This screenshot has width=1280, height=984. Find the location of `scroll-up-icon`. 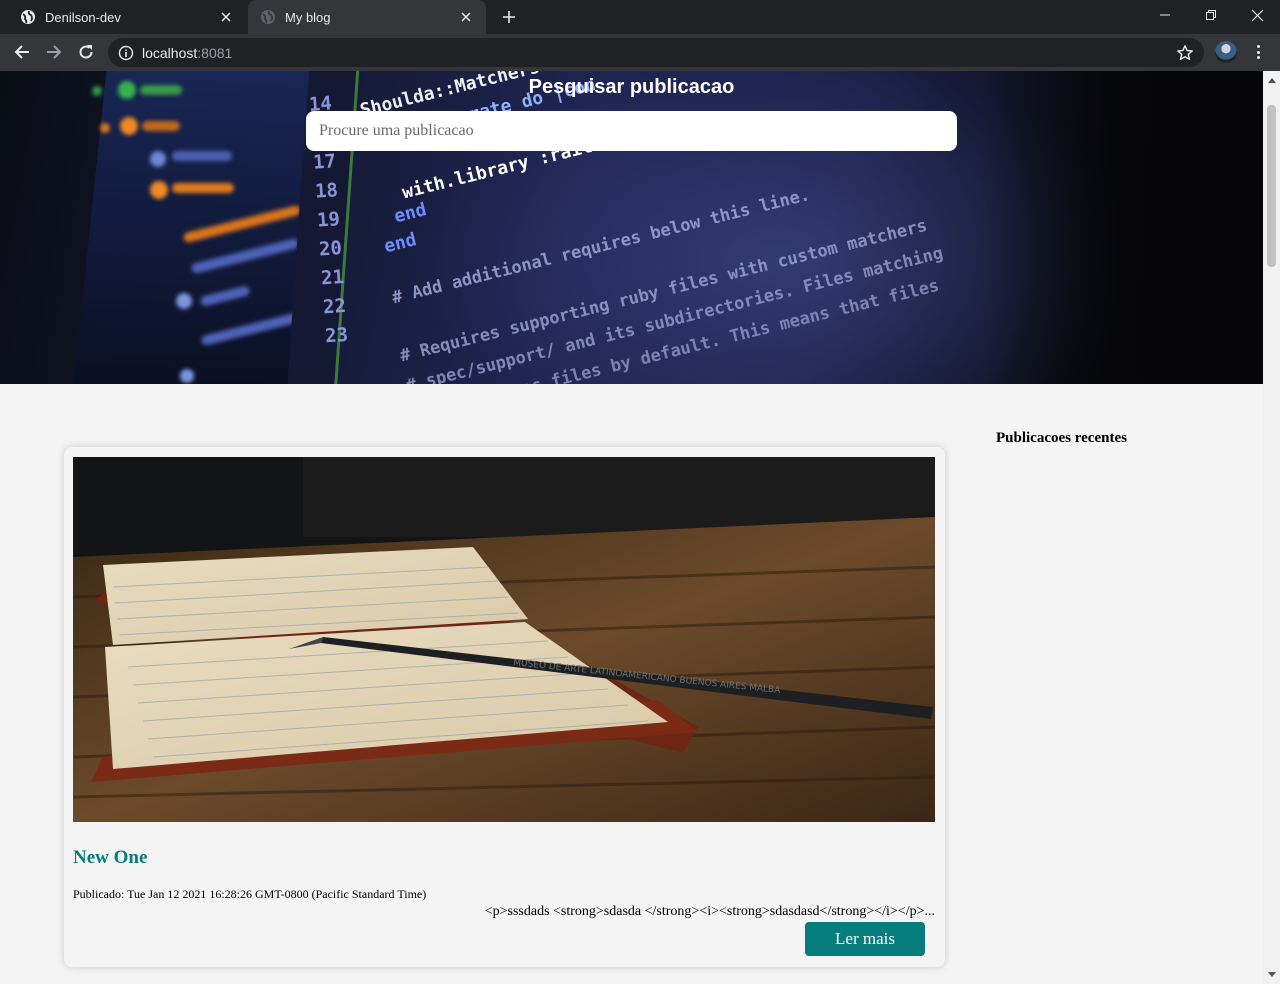

scroll-up-icon is located at coordinates (1271, 79).